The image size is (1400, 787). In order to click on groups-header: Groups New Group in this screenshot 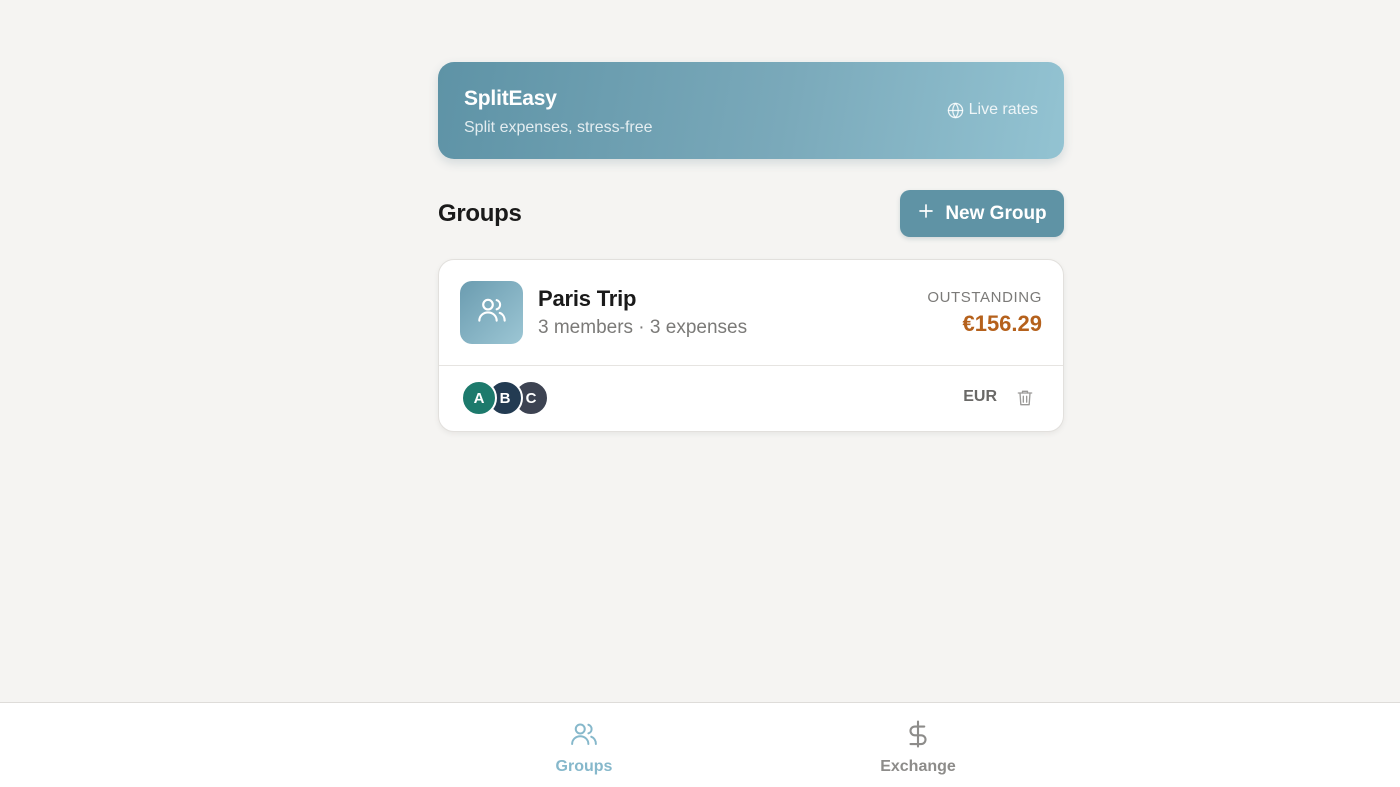, I will do `click(751, 213)`.